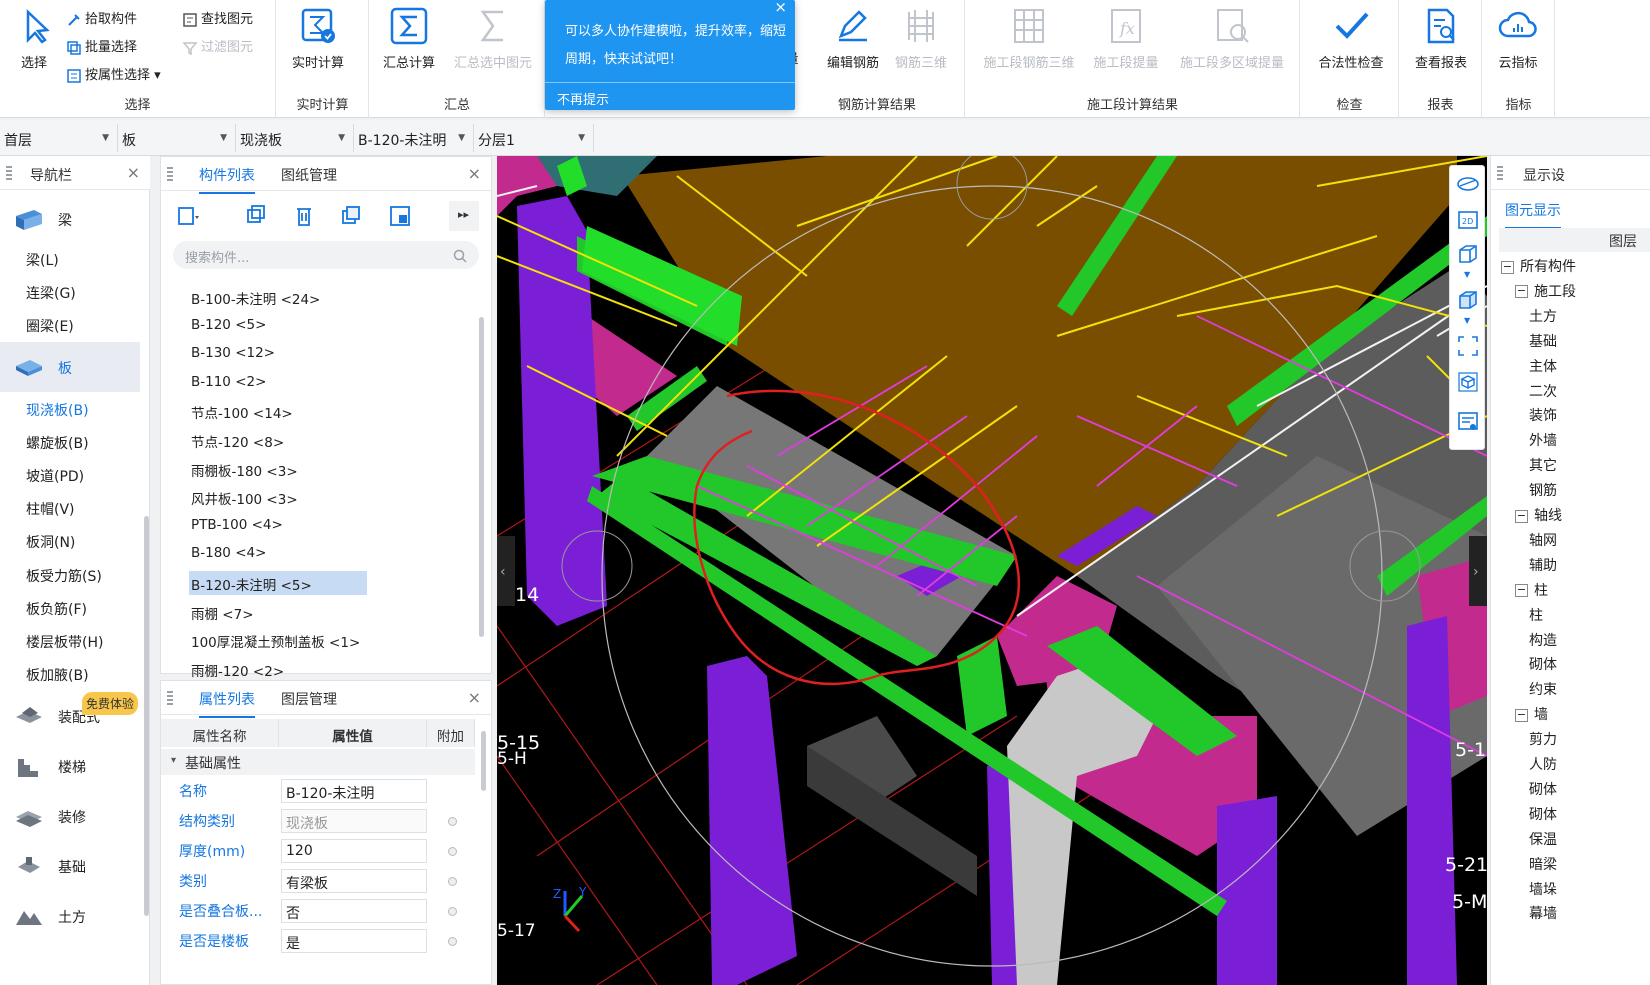  What do you see at coordinates (1468, 300) in the screenshot?
I see `solid-view-icon` at bounding box center [1468, 300].